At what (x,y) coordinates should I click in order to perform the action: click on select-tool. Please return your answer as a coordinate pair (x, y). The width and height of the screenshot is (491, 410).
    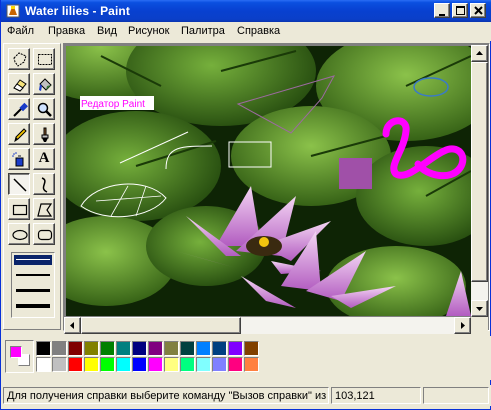
    Looking at the image, I should click on (44, 59).